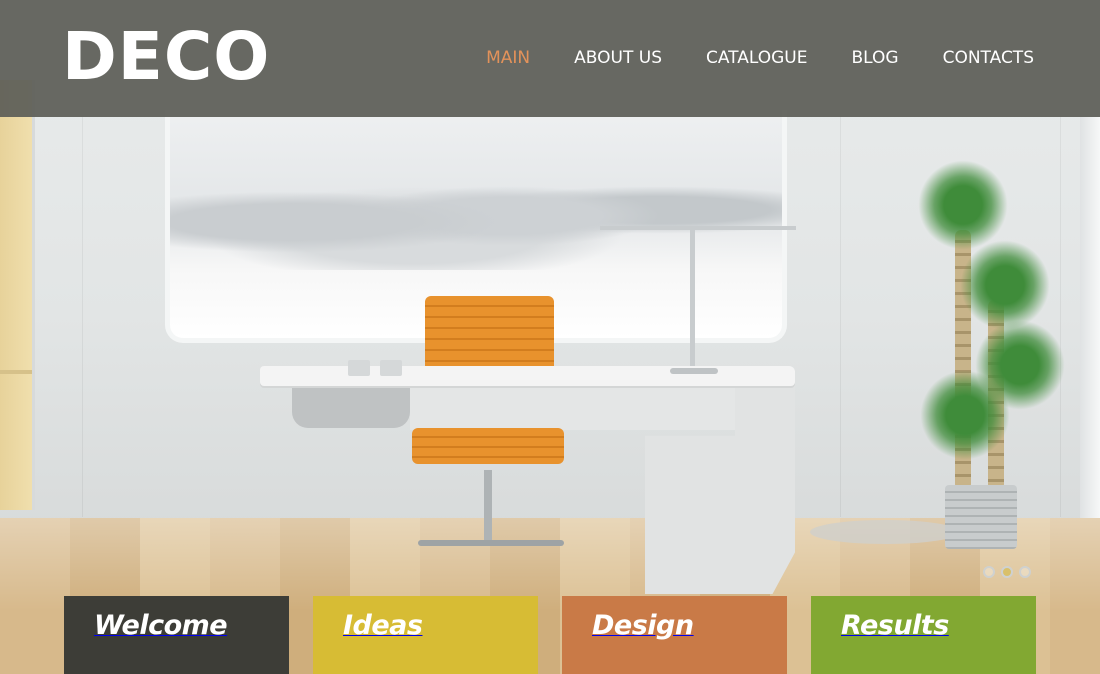 This screenshot has width=1100, height=674. I want to click on feature-tiles: Welcome Ideas Design Results, so click(550, 635).